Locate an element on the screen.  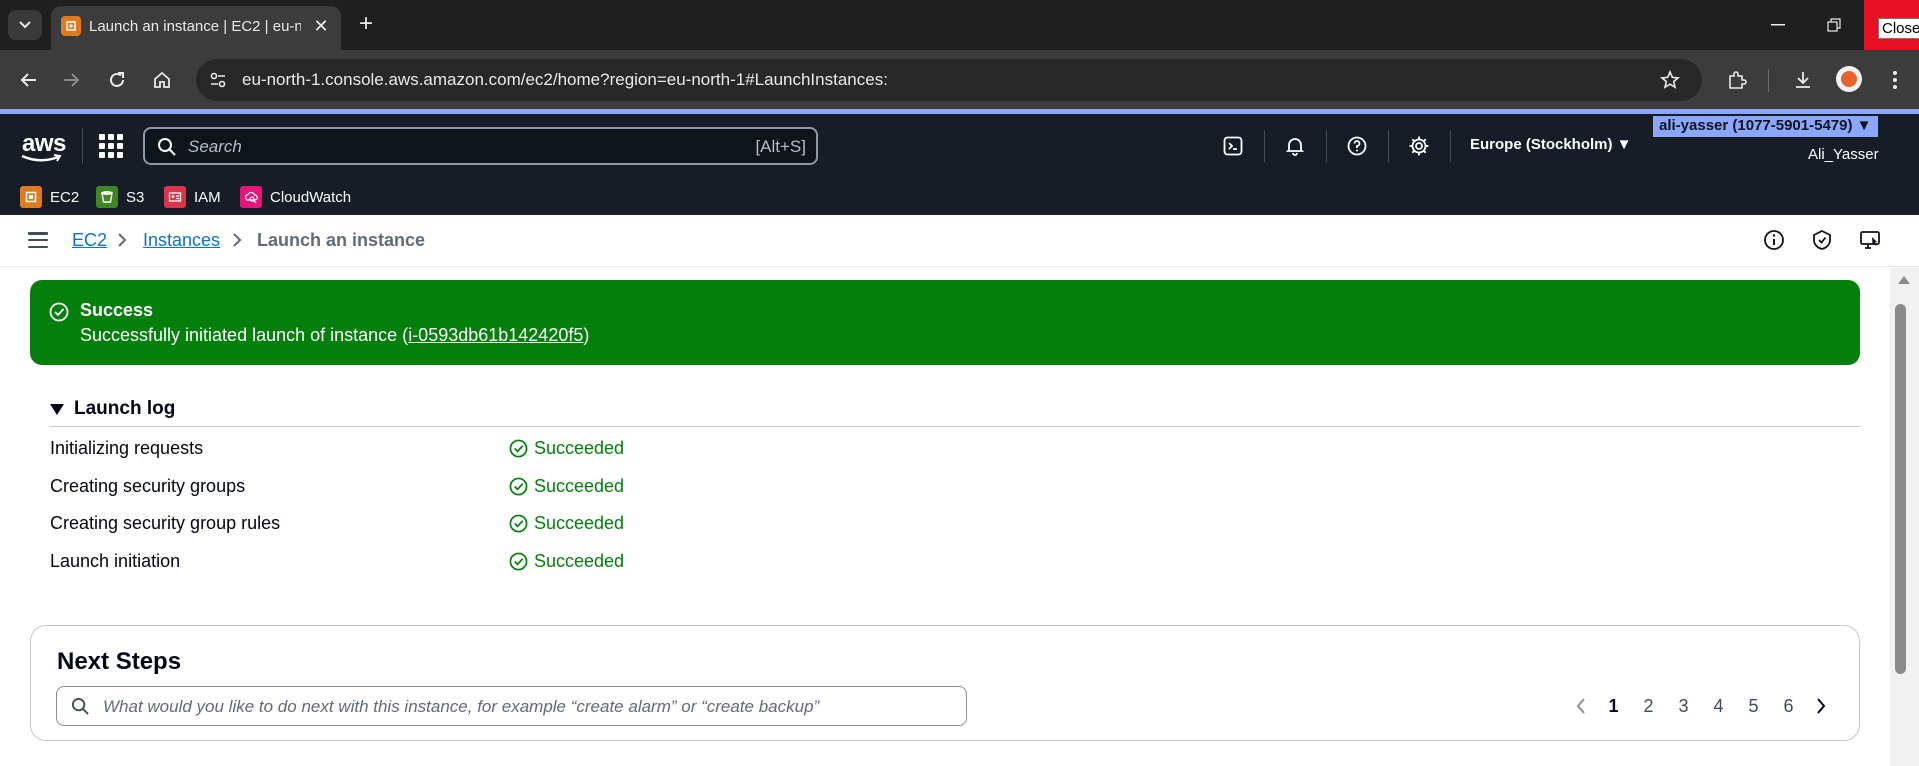
security-shield-icon is located at coordinates (1822, 240).